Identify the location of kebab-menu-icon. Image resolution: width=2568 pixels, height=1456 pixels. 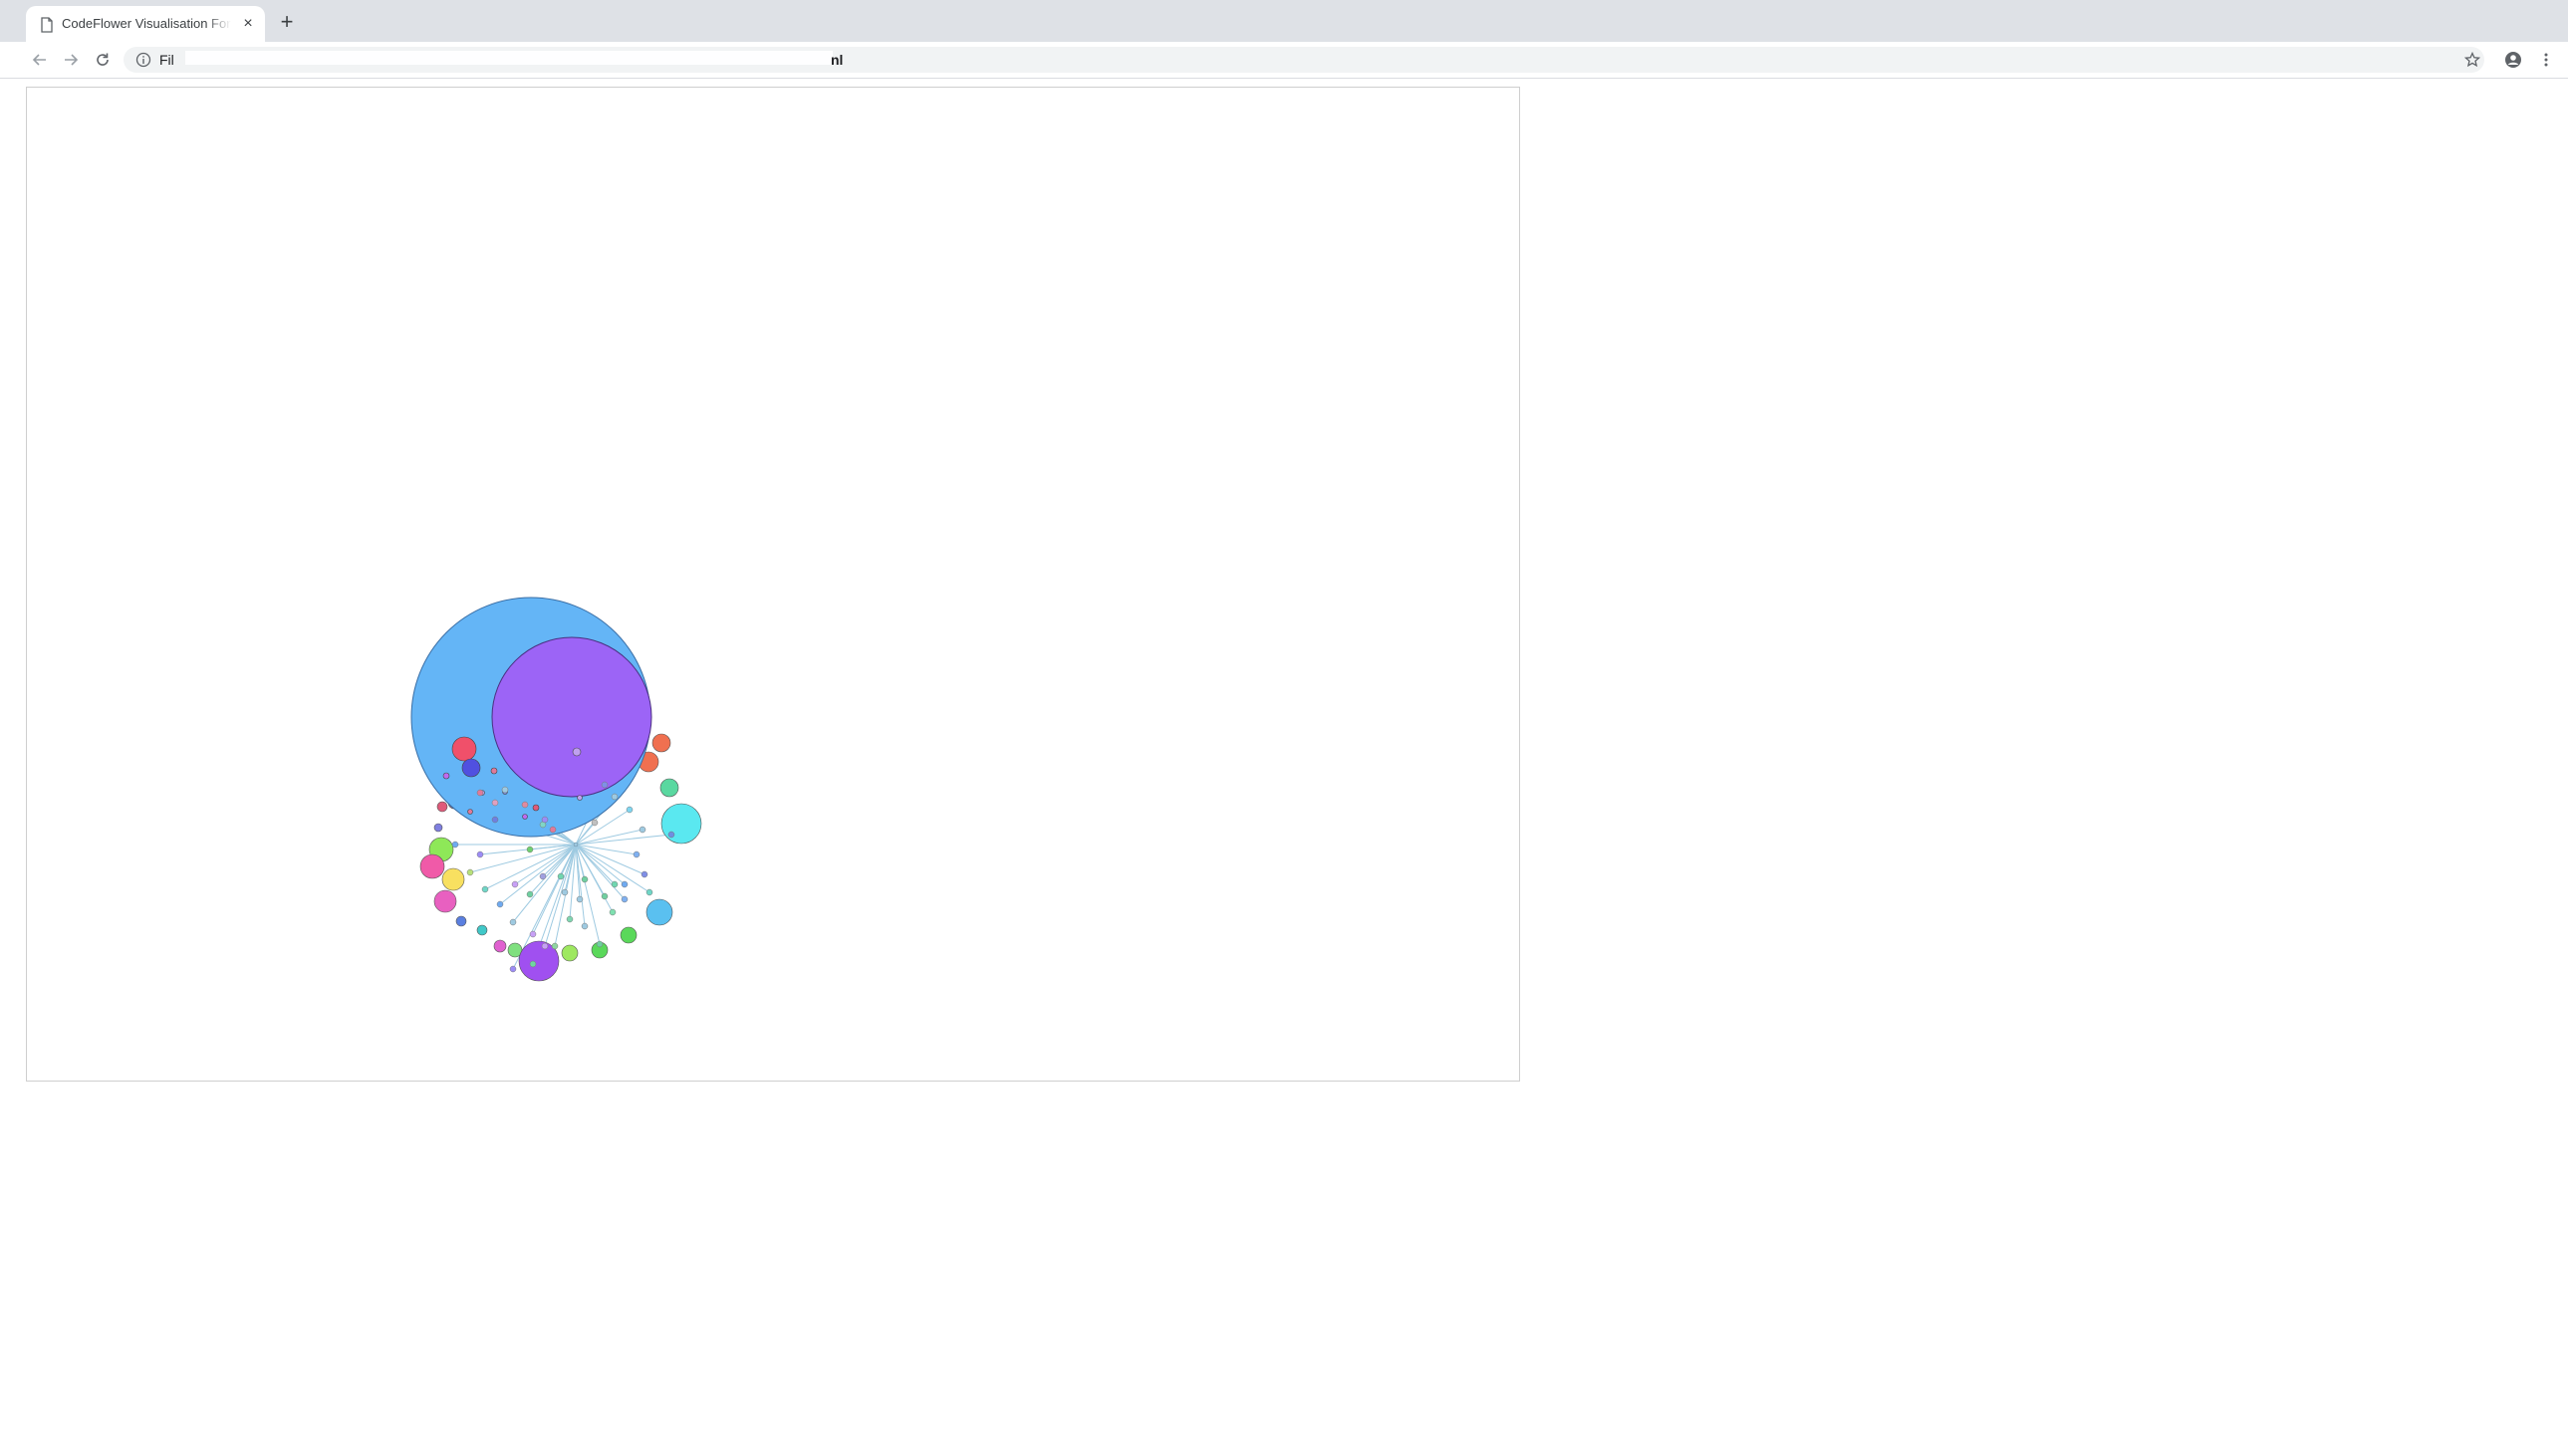
(2546, 60).